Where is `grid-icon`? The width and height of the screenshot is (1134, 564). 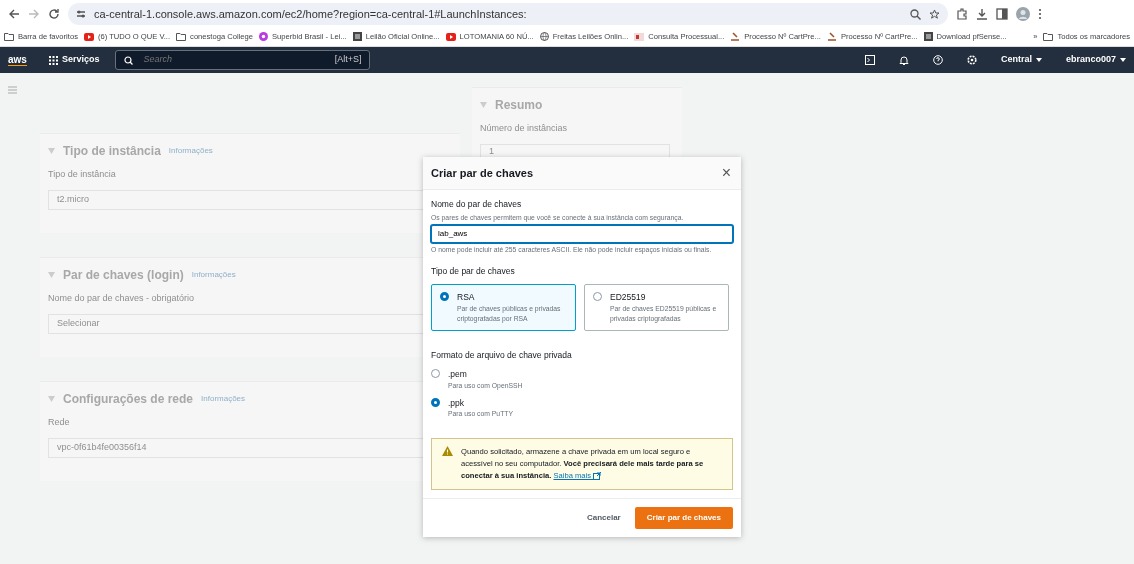
grid-icon is located at coordinates (53, 60).